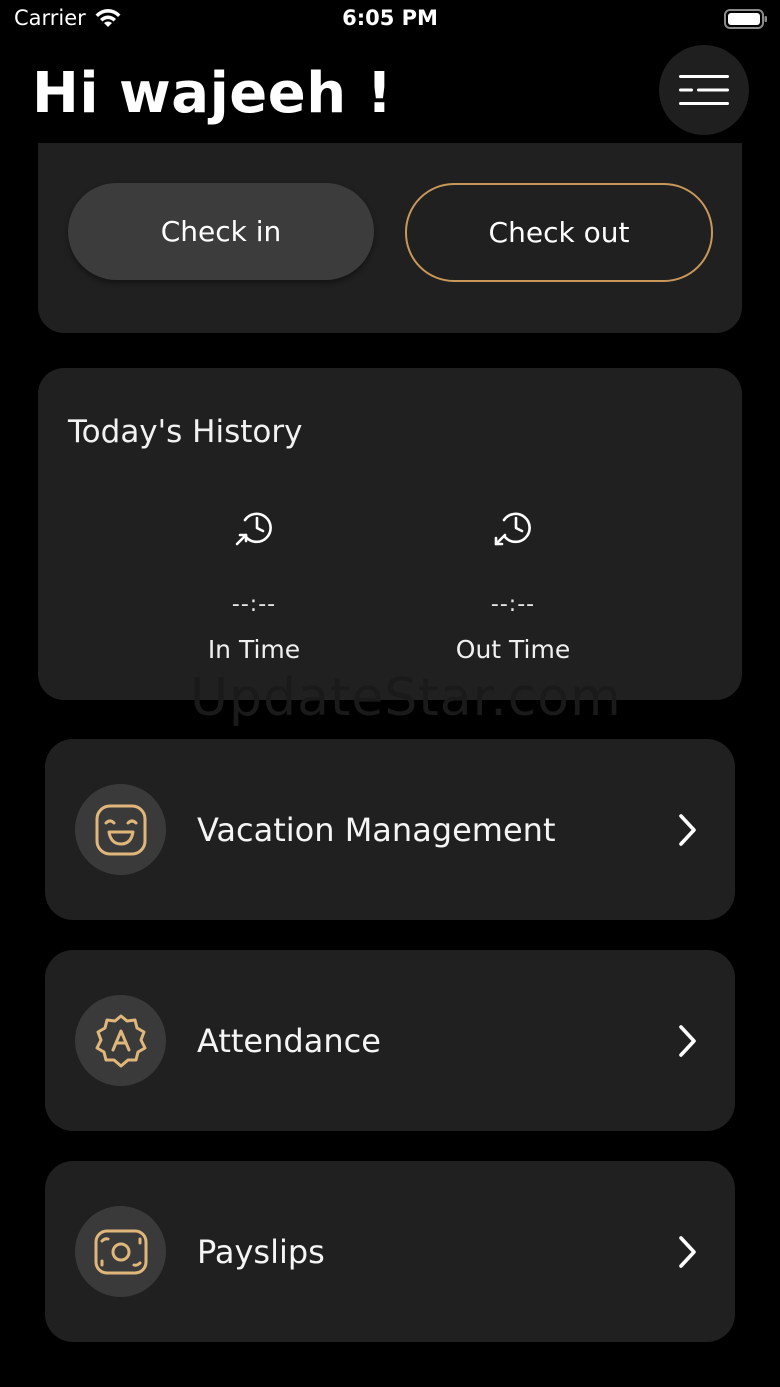  I want to click on check-in-button: Check in, so click(221, 231).